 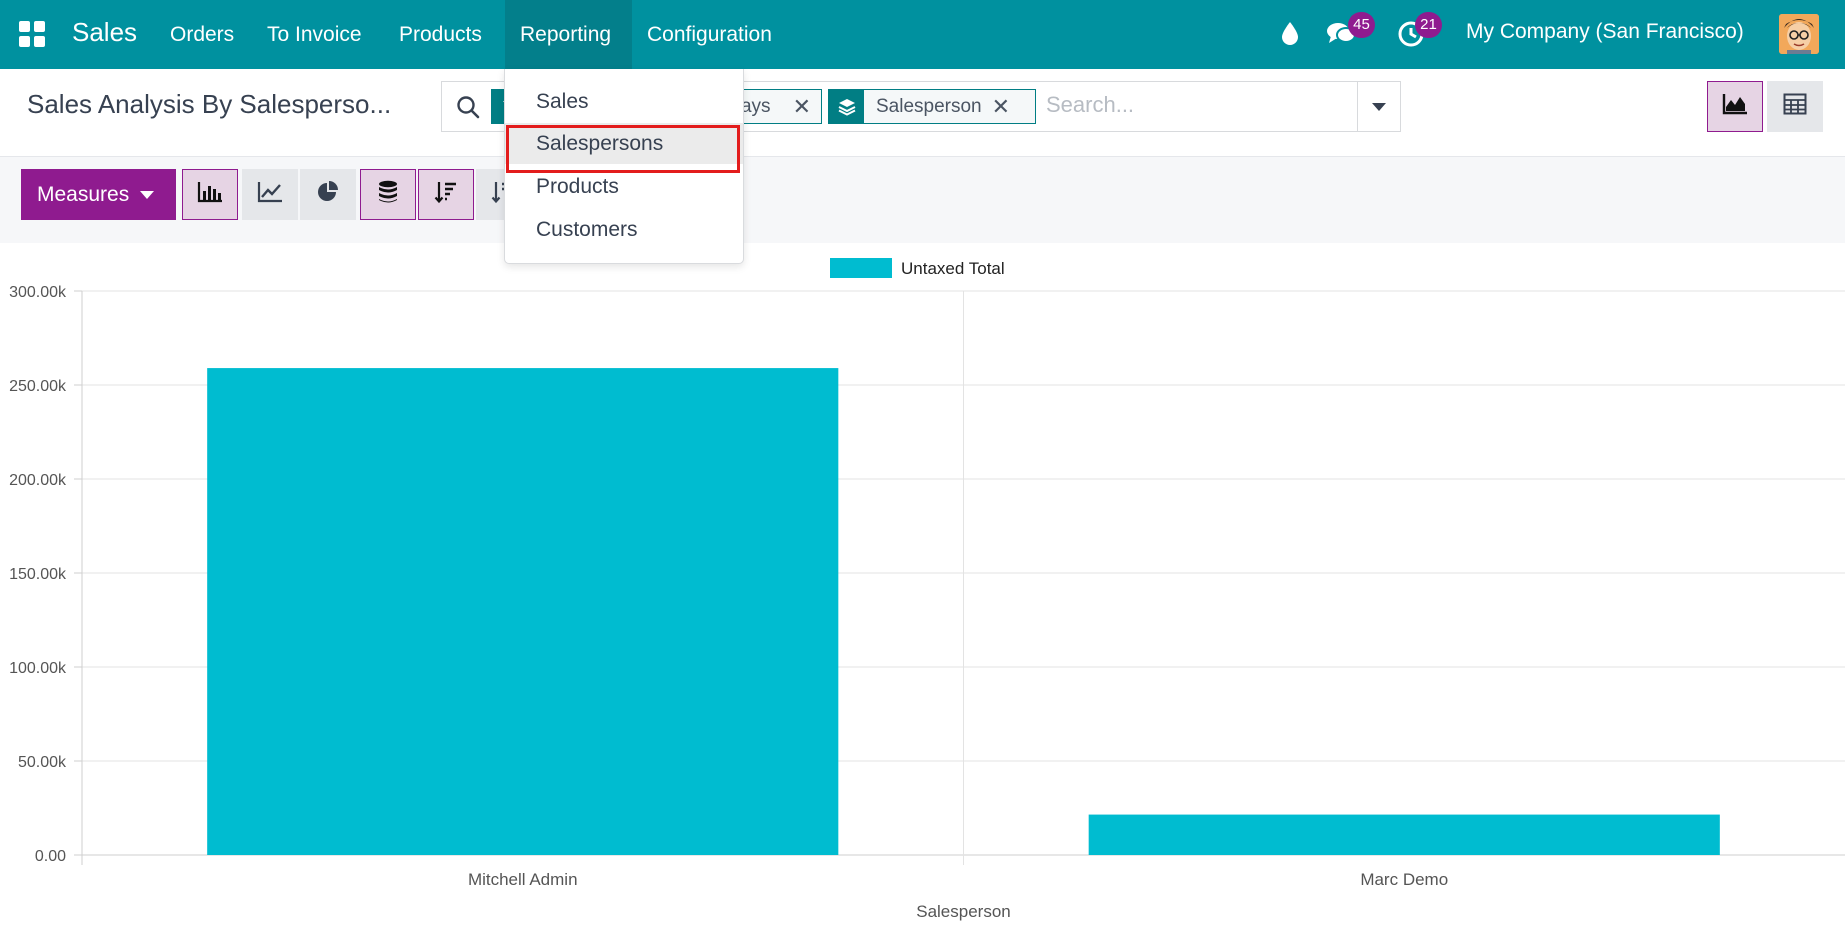 I want to click on database-stack-icon, so click(x=388, y=194).